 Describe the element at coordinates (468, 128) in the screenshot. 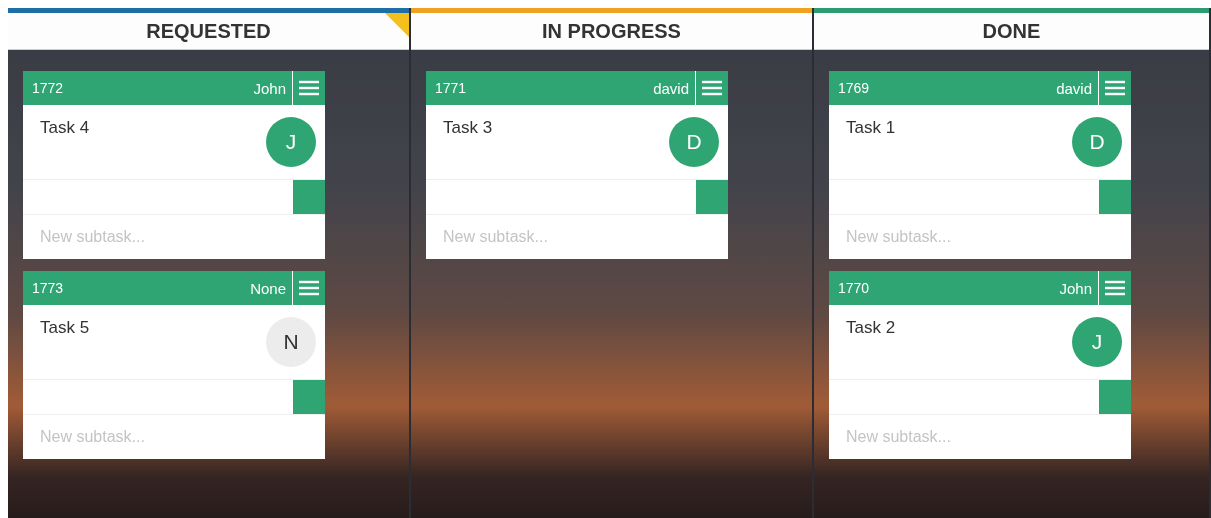

I see `task-title: Task 3` at that location.